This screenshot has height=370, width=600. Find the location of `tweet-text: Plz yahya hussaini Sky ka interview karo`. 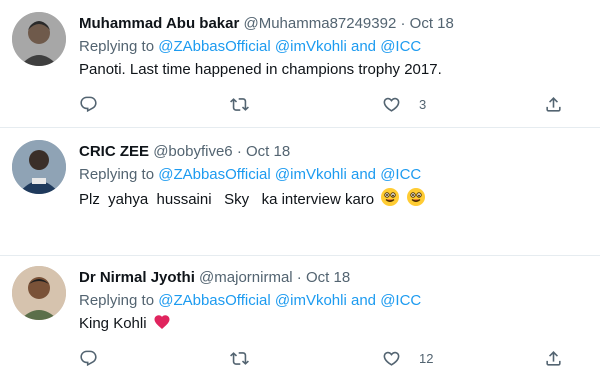

tweet-text: Plz yahya hussaini Sky ka interview karo is located at coordinates (227, 199).